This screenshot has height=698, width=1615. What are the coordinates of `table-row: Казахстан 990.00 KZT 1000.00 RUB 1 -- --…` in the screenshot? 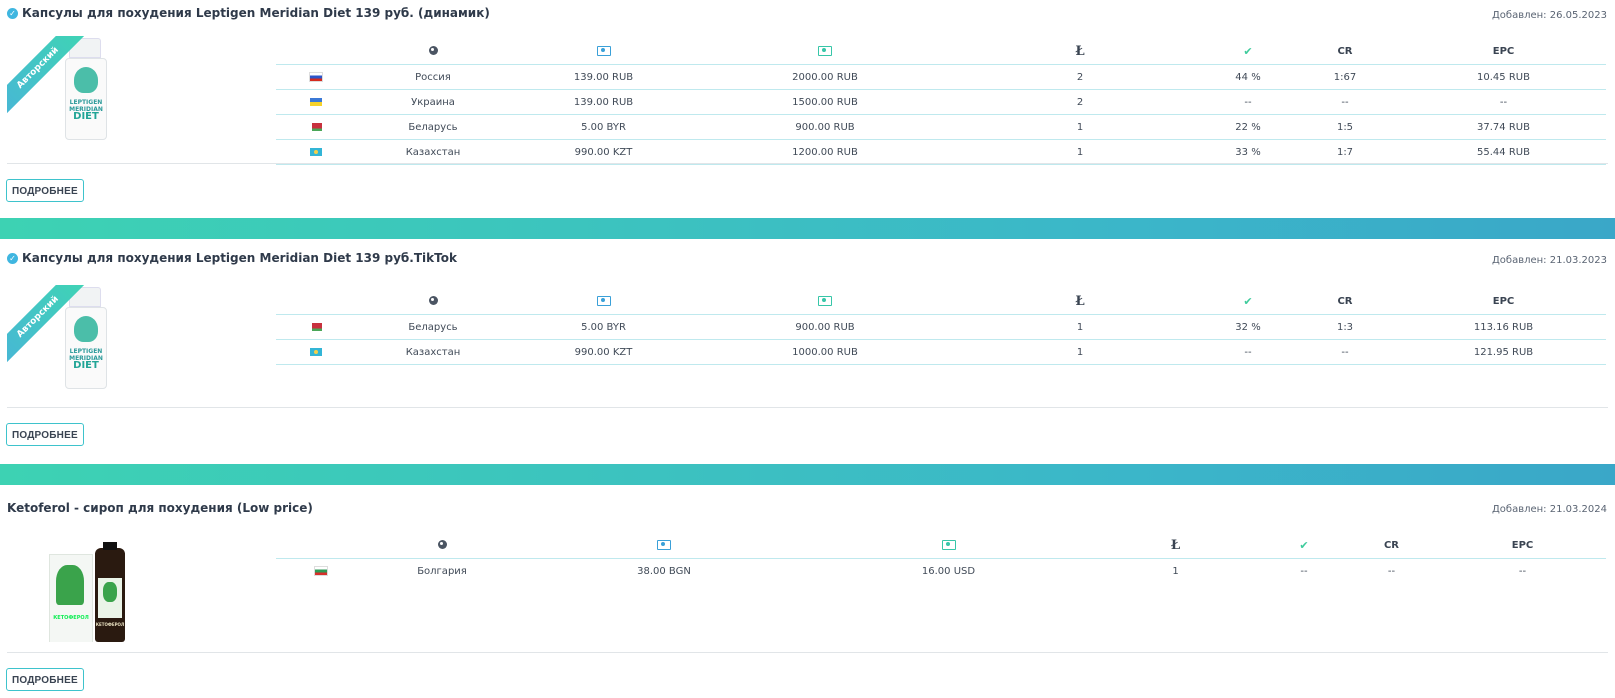 It's located at (941, 352).